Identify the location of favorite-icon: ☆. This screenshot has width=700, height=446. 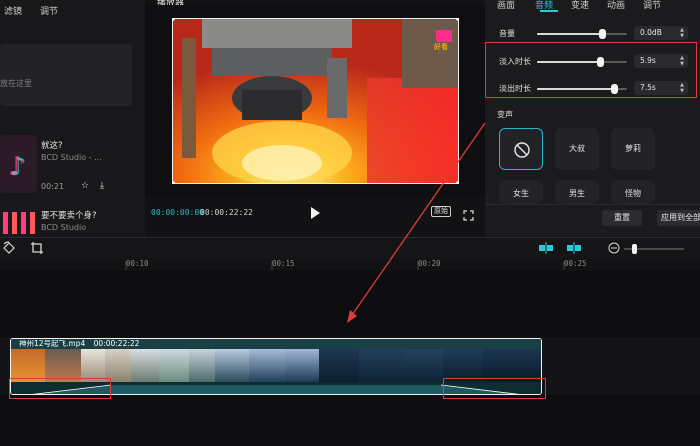
(85, 186).